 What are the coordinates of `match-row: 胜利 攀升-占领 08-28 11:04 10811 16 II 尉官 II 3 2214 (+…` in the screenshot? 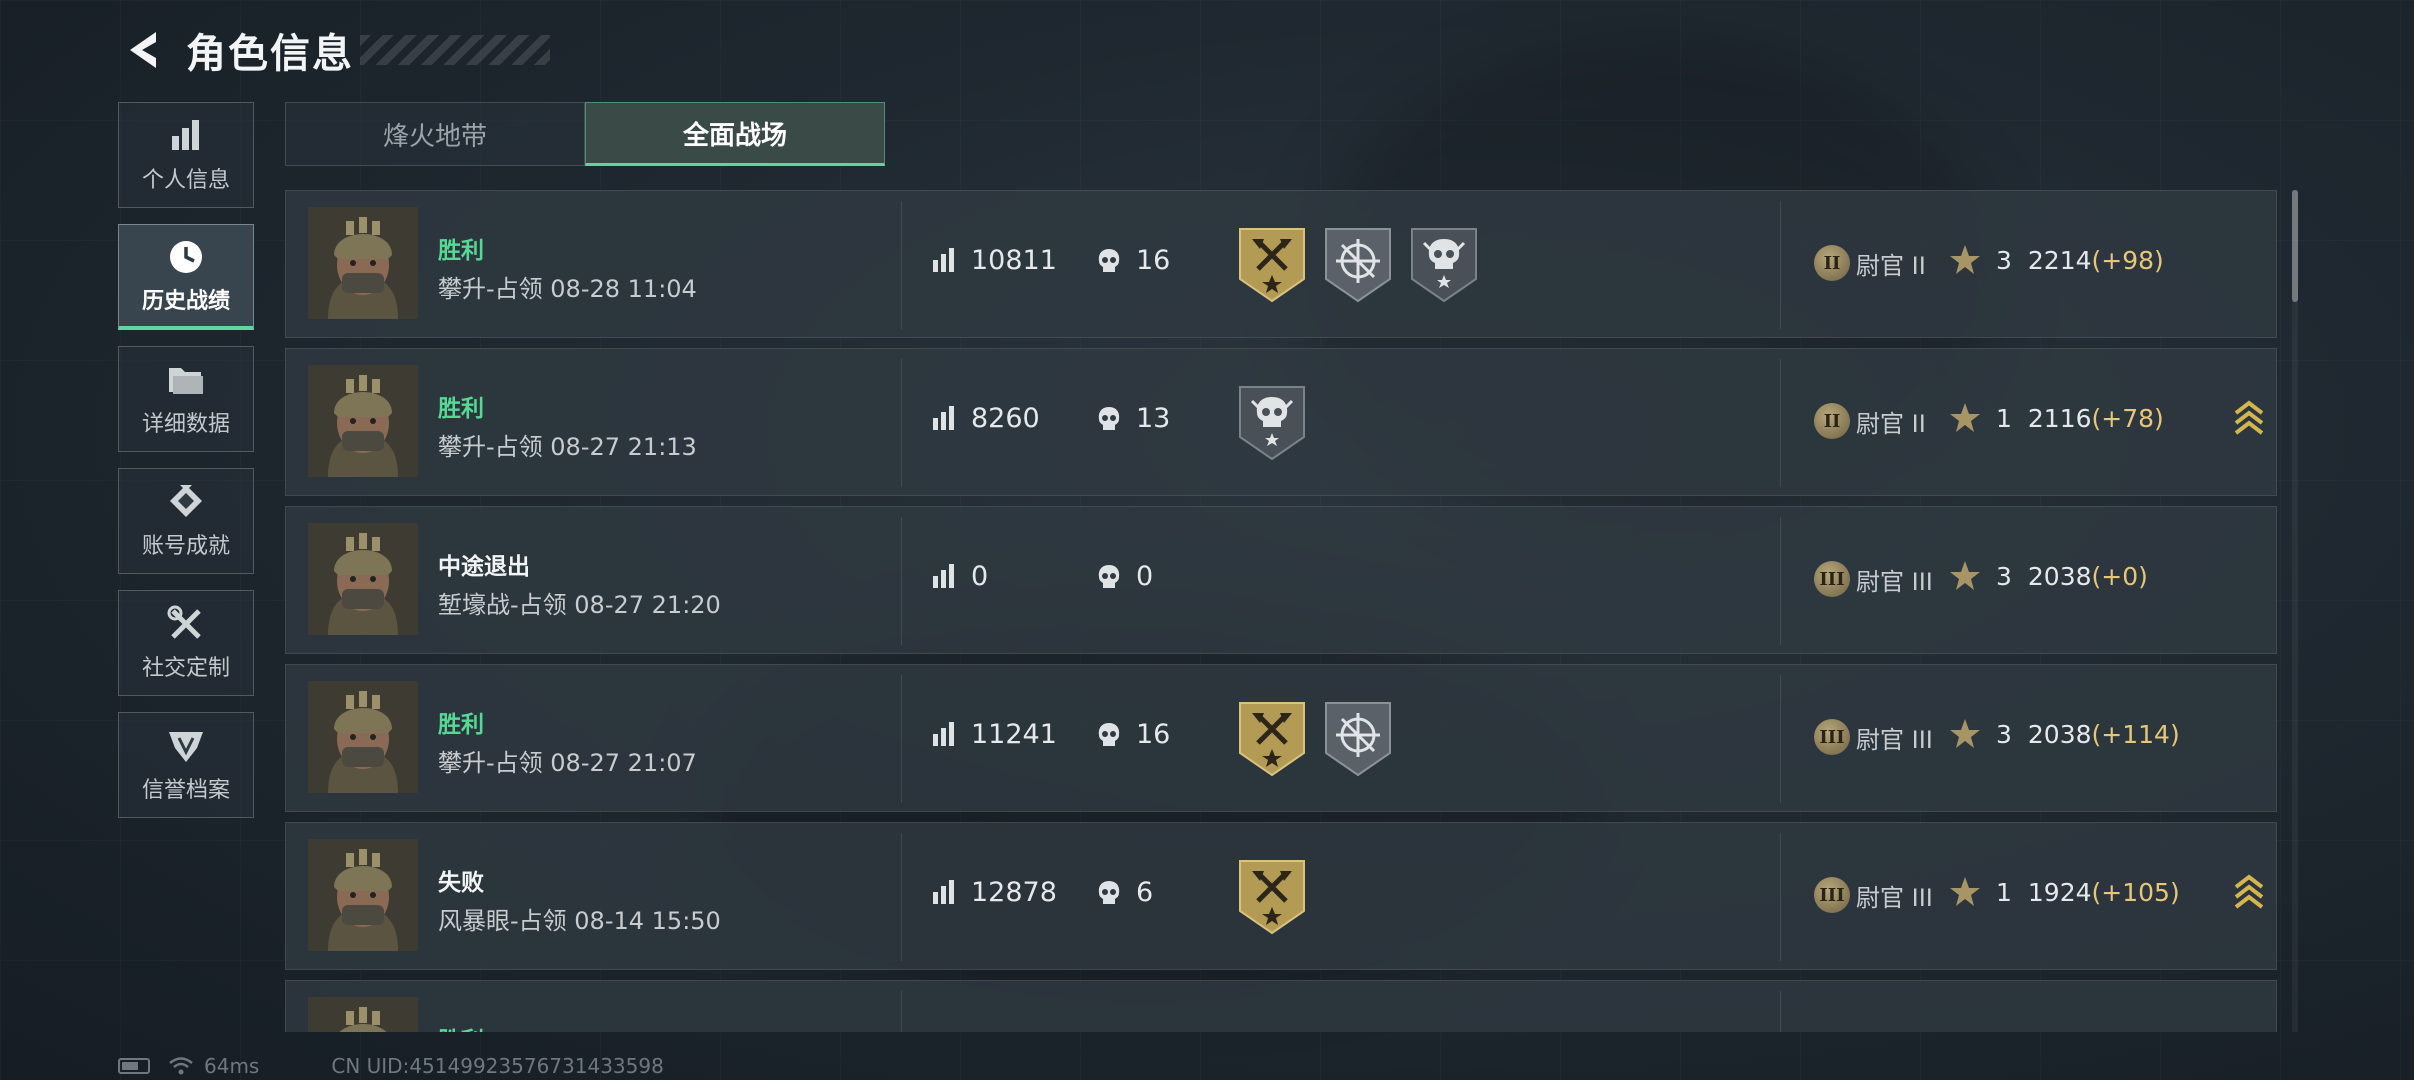 It's located at (1281, 264).